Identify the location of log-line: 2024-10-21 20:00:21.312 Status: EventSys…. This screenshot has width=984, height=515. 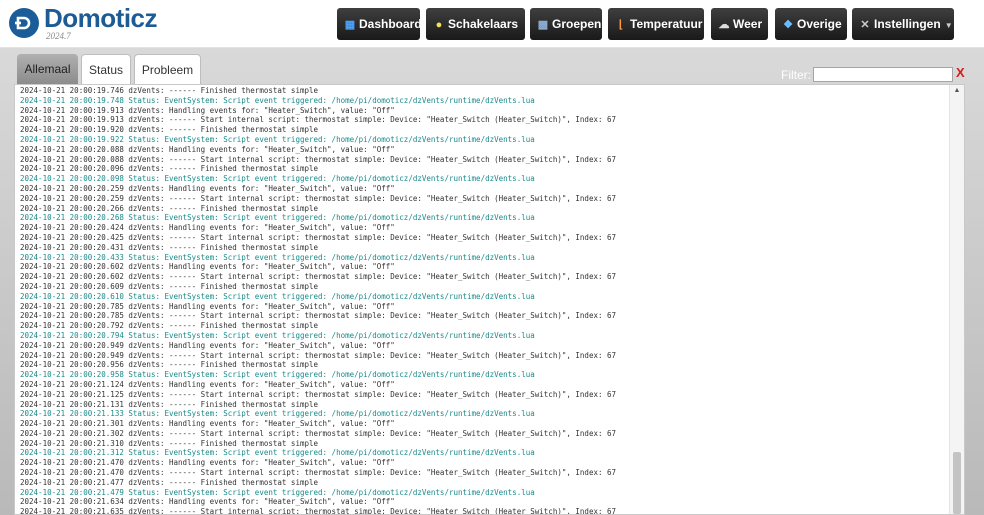
(277, 453).